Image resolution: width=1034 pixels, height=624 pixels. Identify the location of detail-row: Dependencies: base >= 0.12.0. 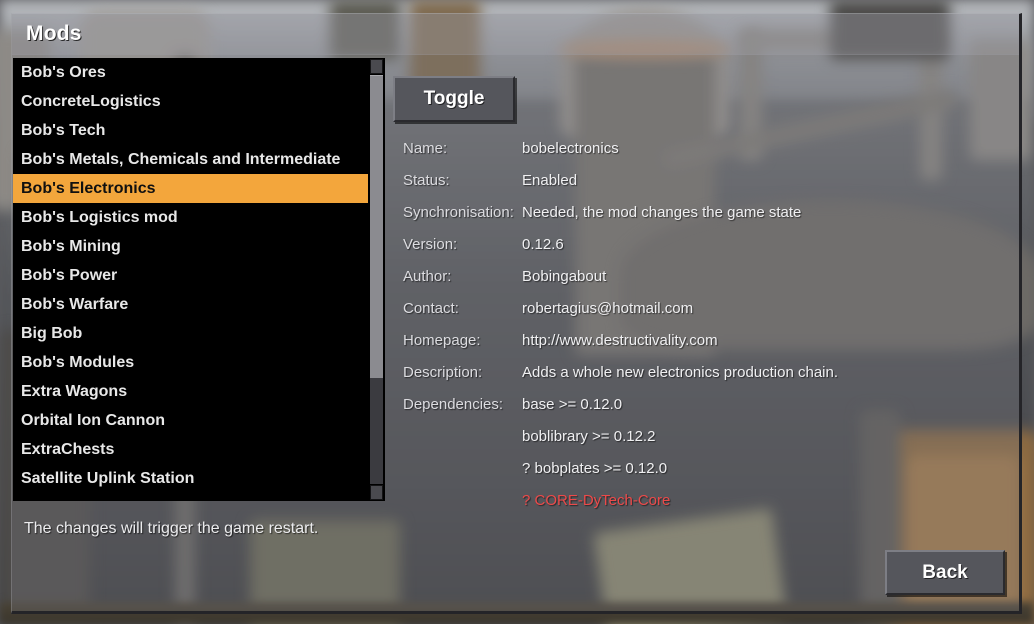
(703, 412).